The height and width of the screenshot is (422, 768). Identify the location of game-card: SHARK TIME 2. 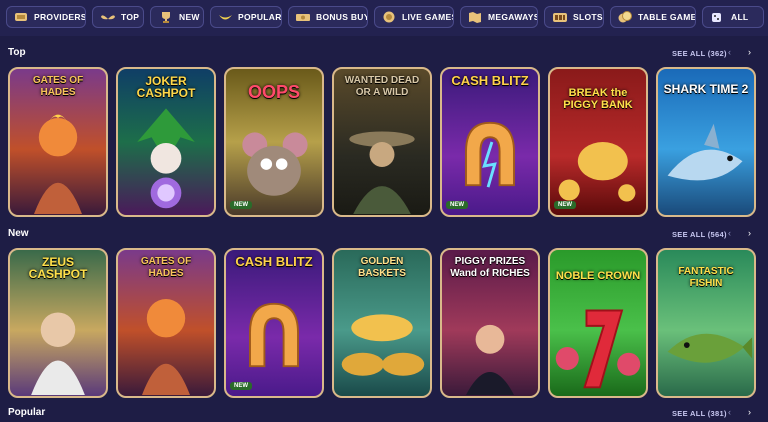
(706, 142).